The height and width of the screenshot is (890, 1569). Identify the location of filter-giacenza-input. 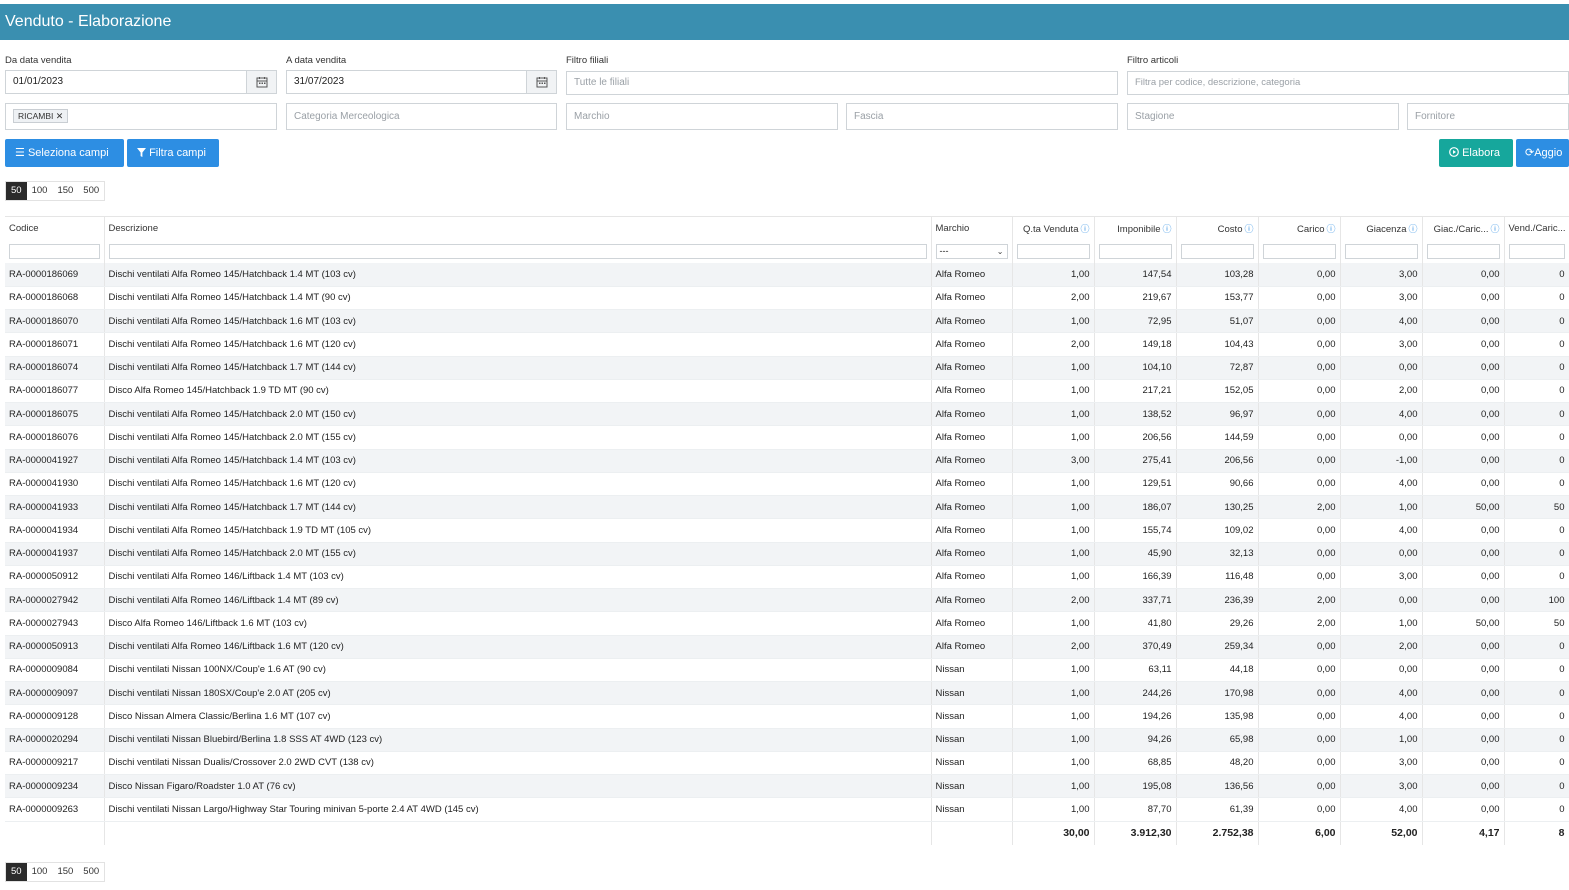
(1381, 251).